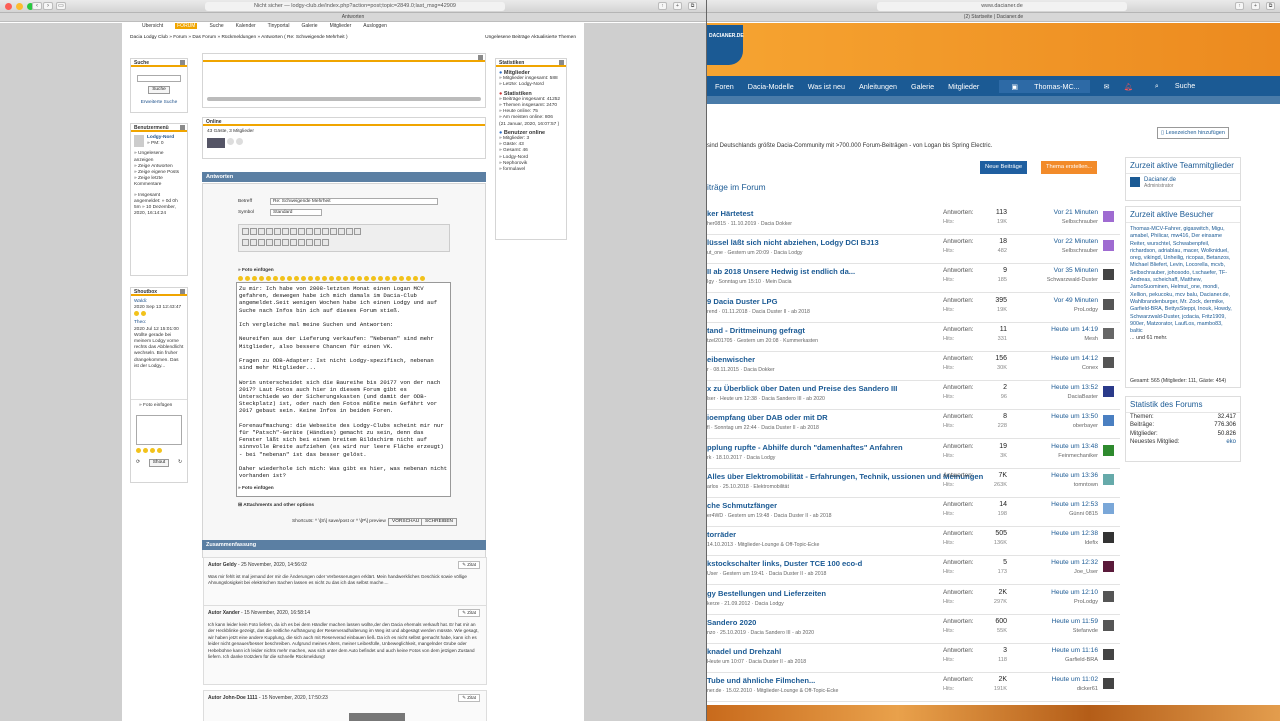 The image size is (1280, 721). What do you see at coordinates (742, 301) in the screenshot?
I see `thread-title: 9 Dacia Duster LPG` at bounding box center [742, 301].